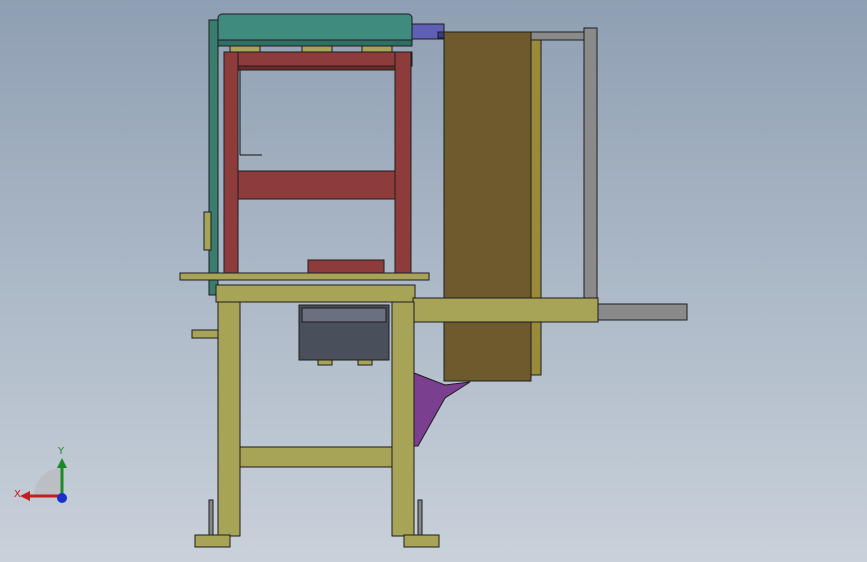 The image size is (867, 562). I want to click on foot-right, so click(421, 541).